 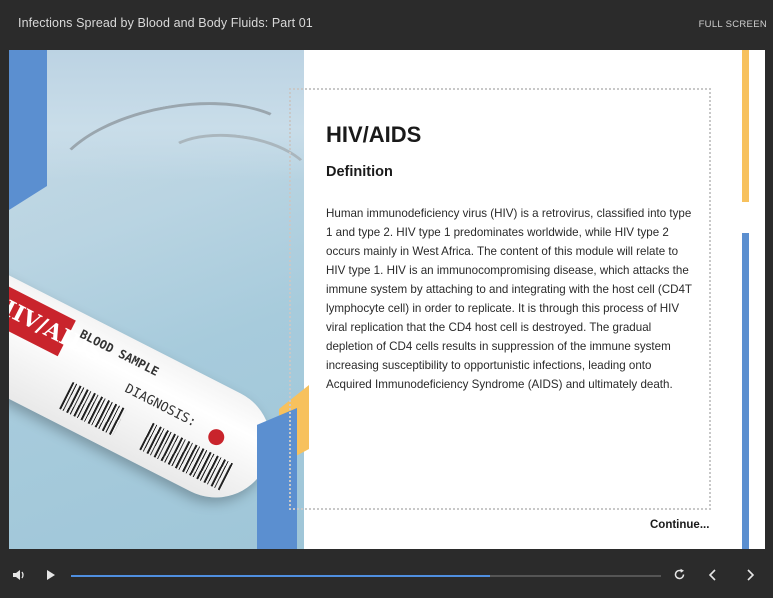 I want to click on chevron-left-icon, so click(x=713, y=576).